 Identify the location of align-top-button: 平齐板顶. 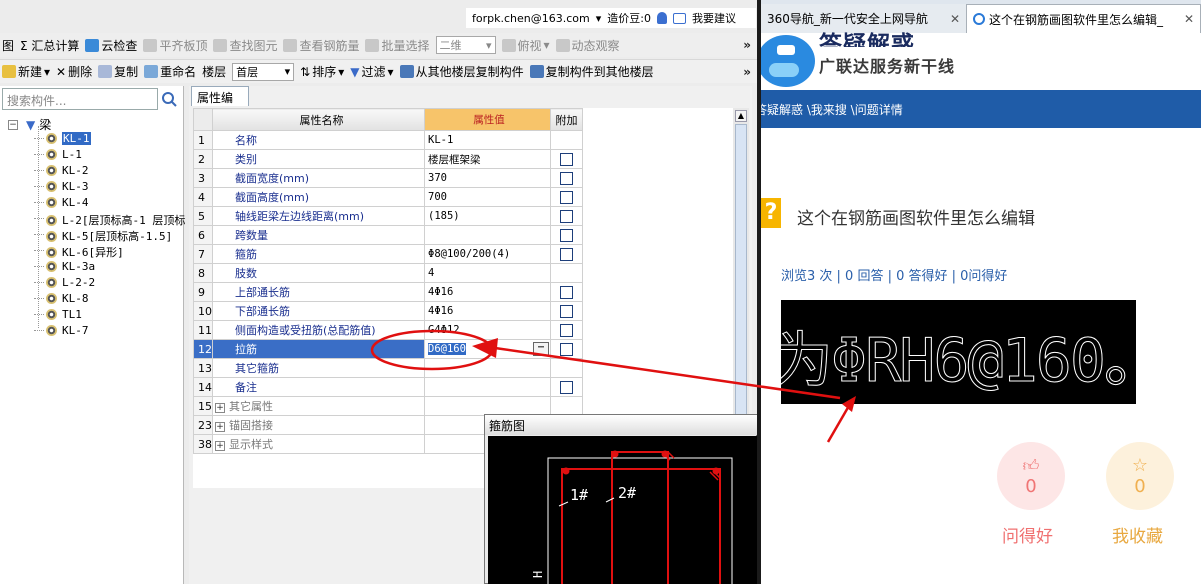
(175, 45).